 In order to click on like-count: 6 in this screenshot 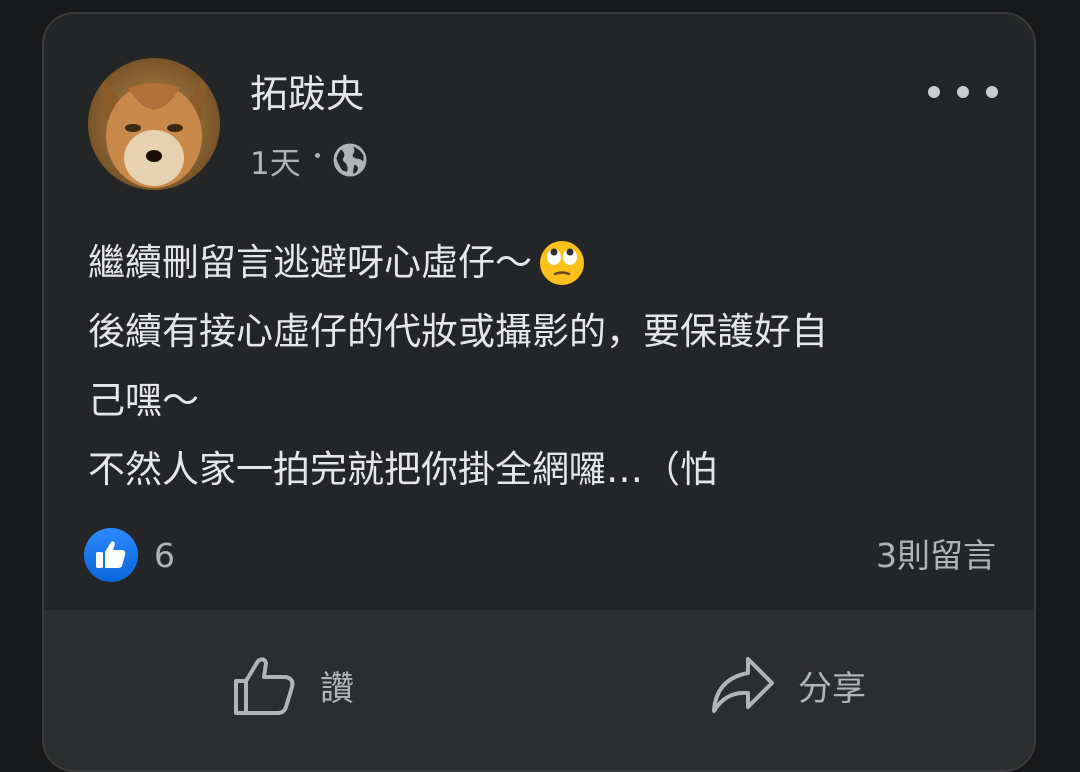, I will do `click(164, 556)`.